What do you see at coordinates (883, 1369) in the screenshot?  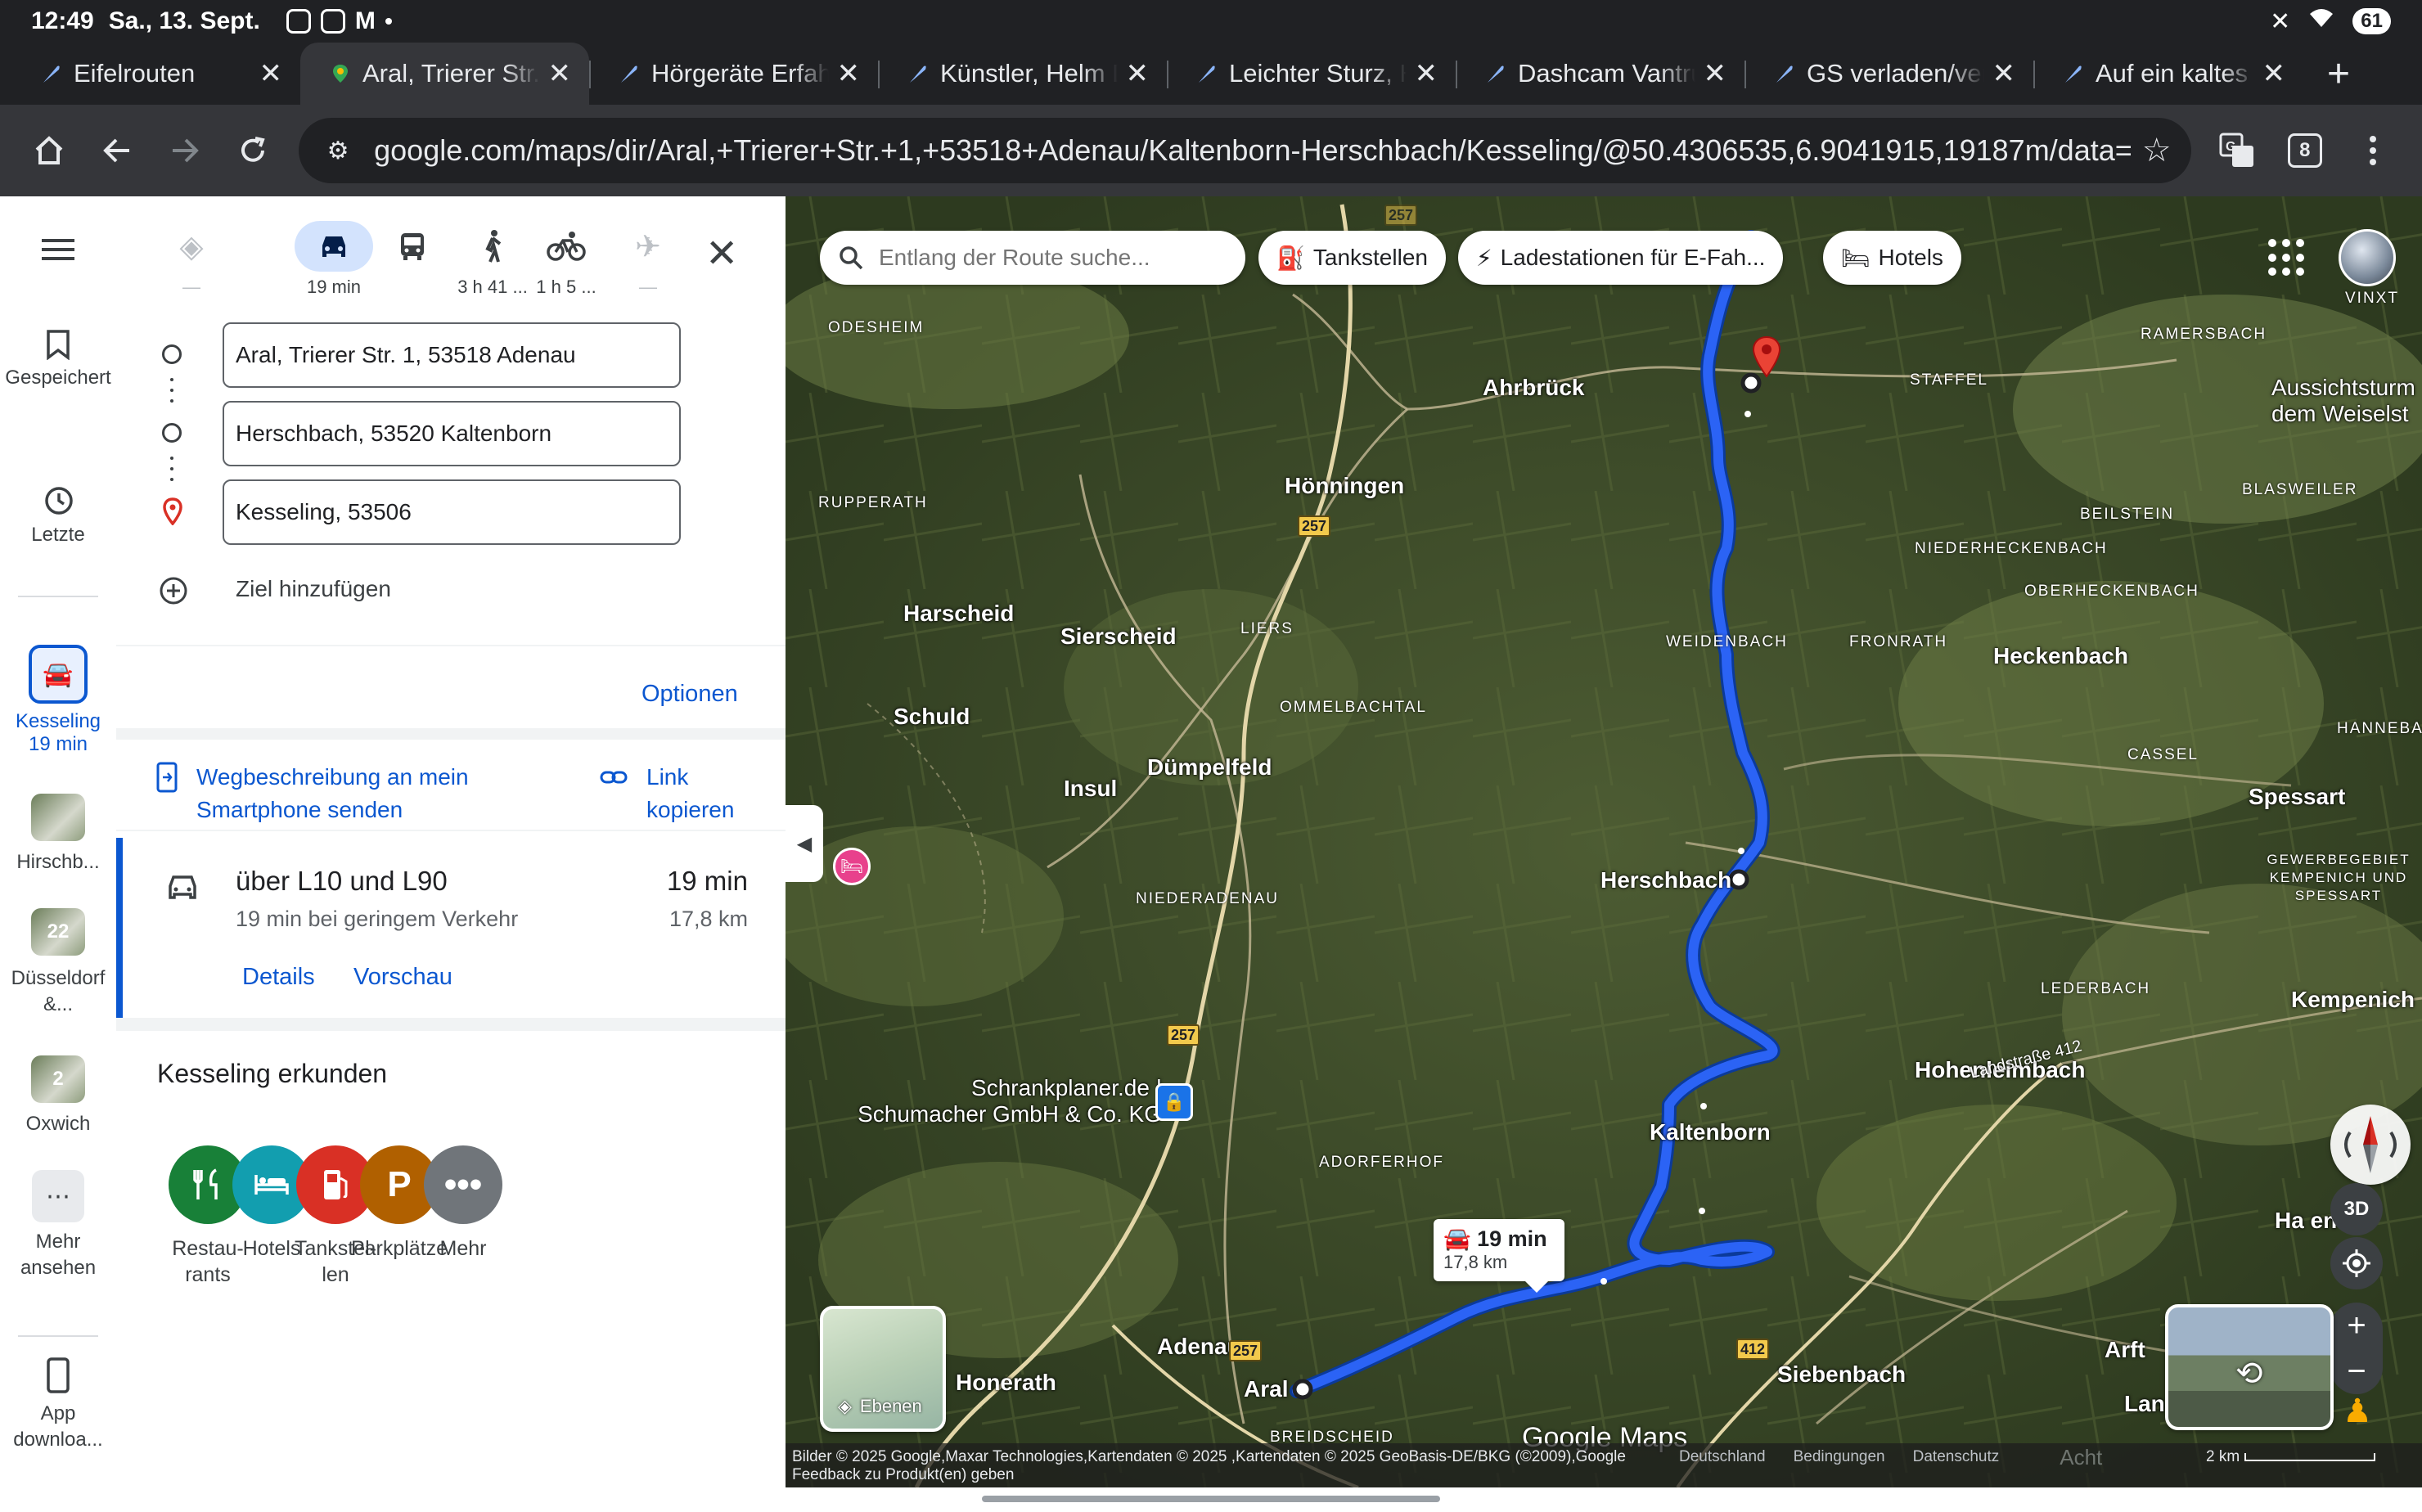 I see `layers-button: ◈ Ebenen` at bounding box center [883, 1369].